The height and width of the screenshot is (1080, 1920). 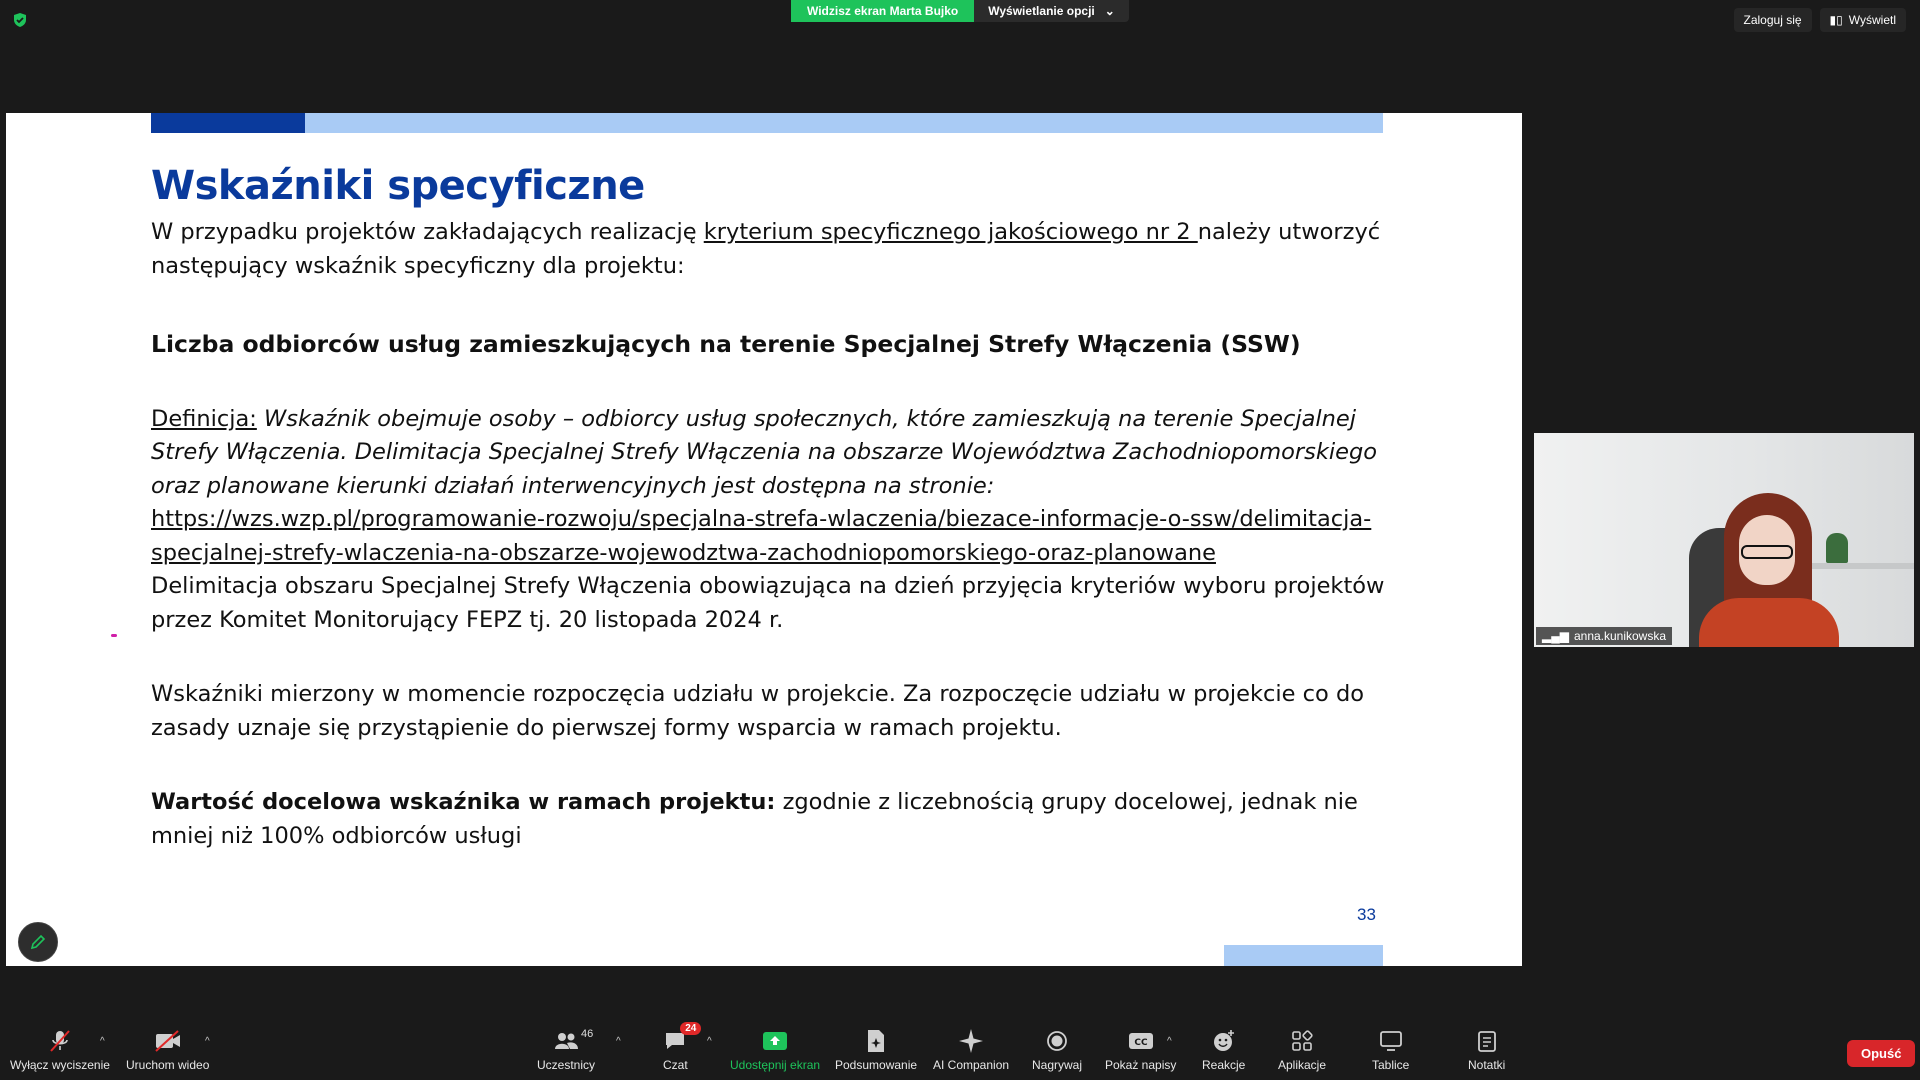 I want to click on sign-in-button: Zaloguj się, so click(x=1772, y=20).